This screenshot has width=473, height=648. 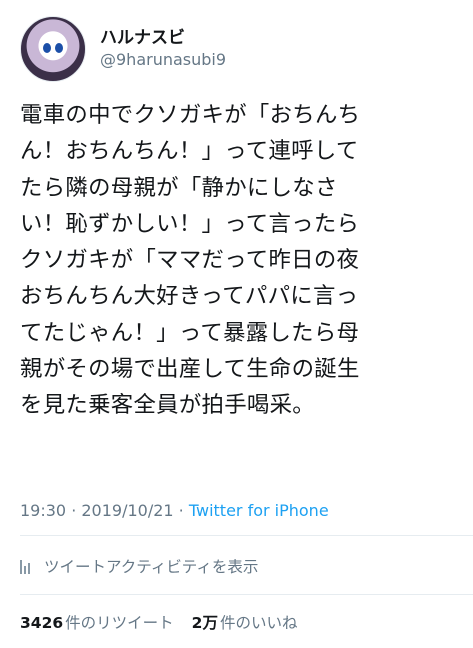 I want to click on tweet-line: 電車の中でクソガキが「おちんち, so click(x=190, y=115).